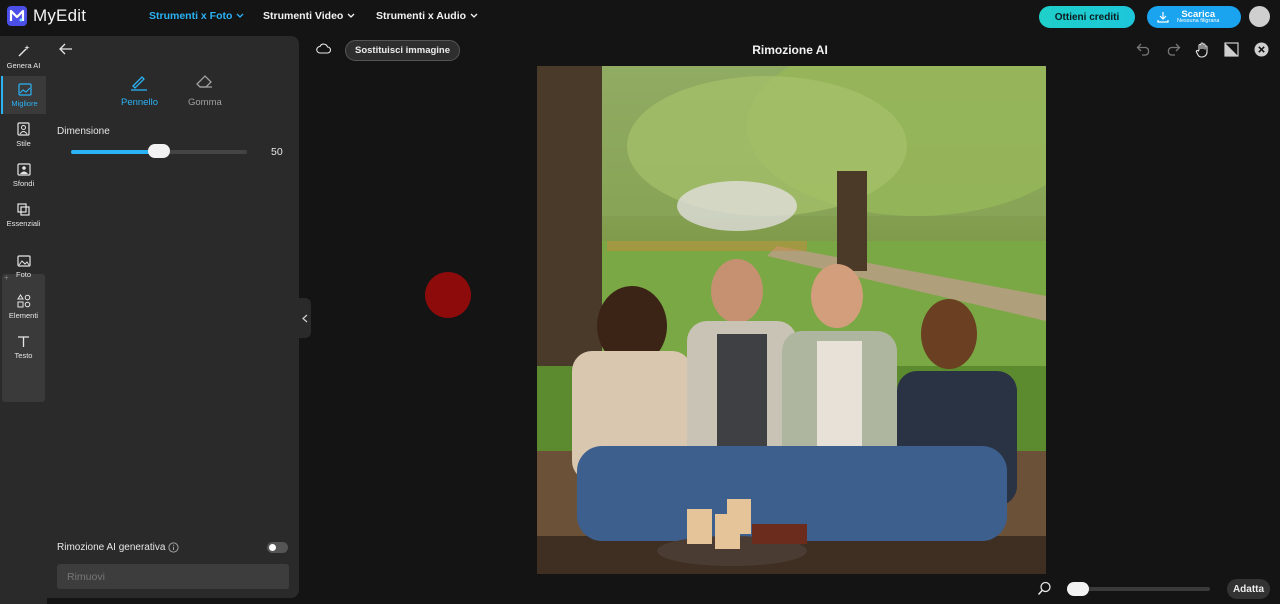  What do you see at coordinates (23, 169) in the screenshot?
I see `background-icon` at bounding box center [23, 169].